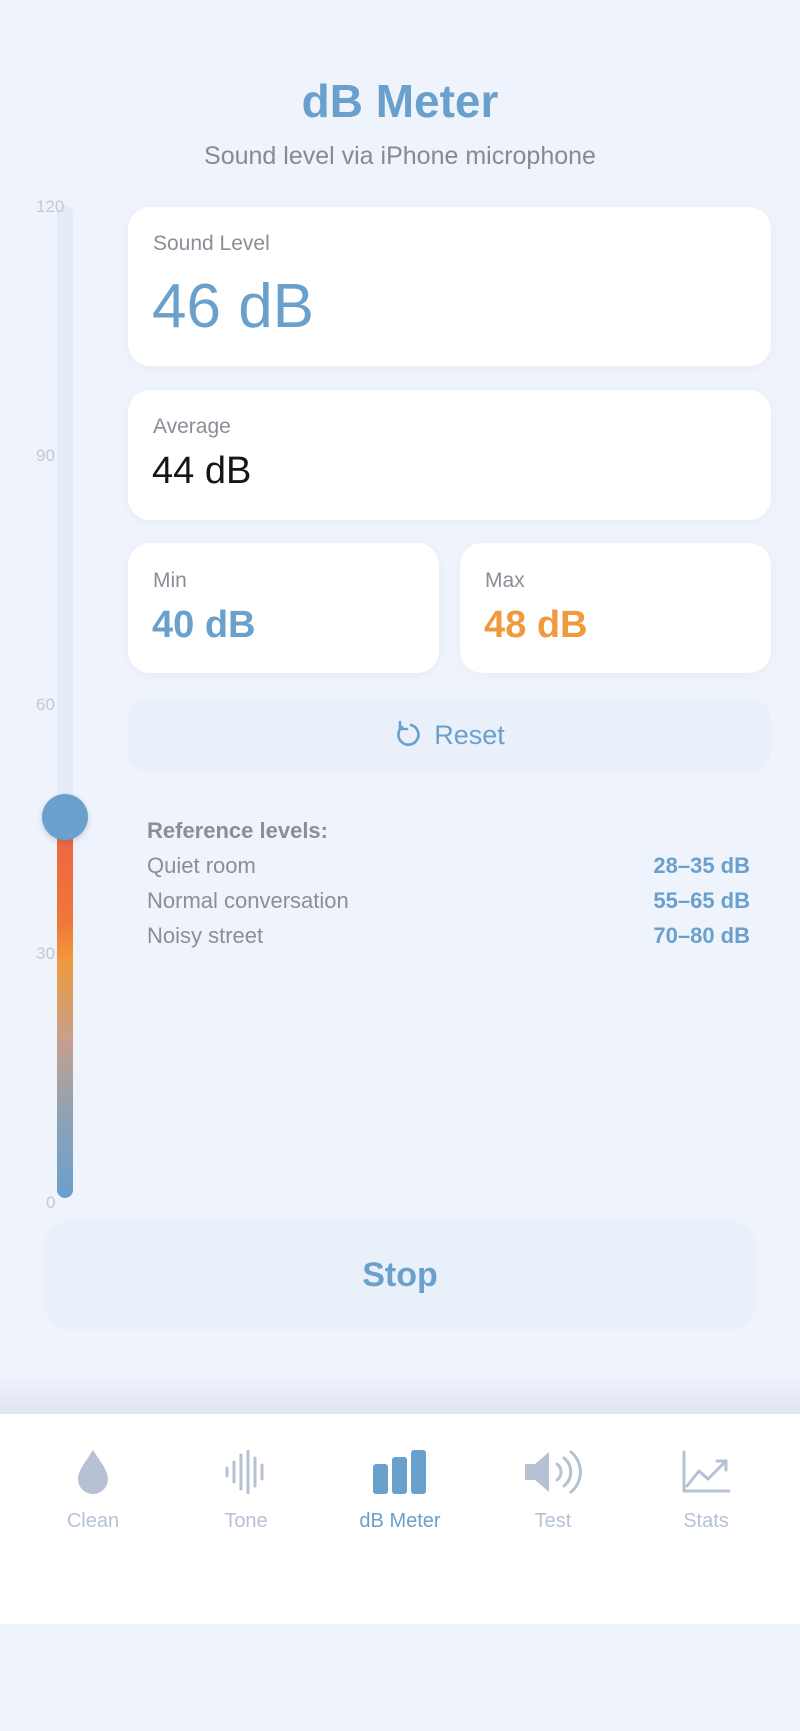 The height and width of the screenshot is (1731, 800). I want to click on tab-label: Clean, so click(93, 1521).